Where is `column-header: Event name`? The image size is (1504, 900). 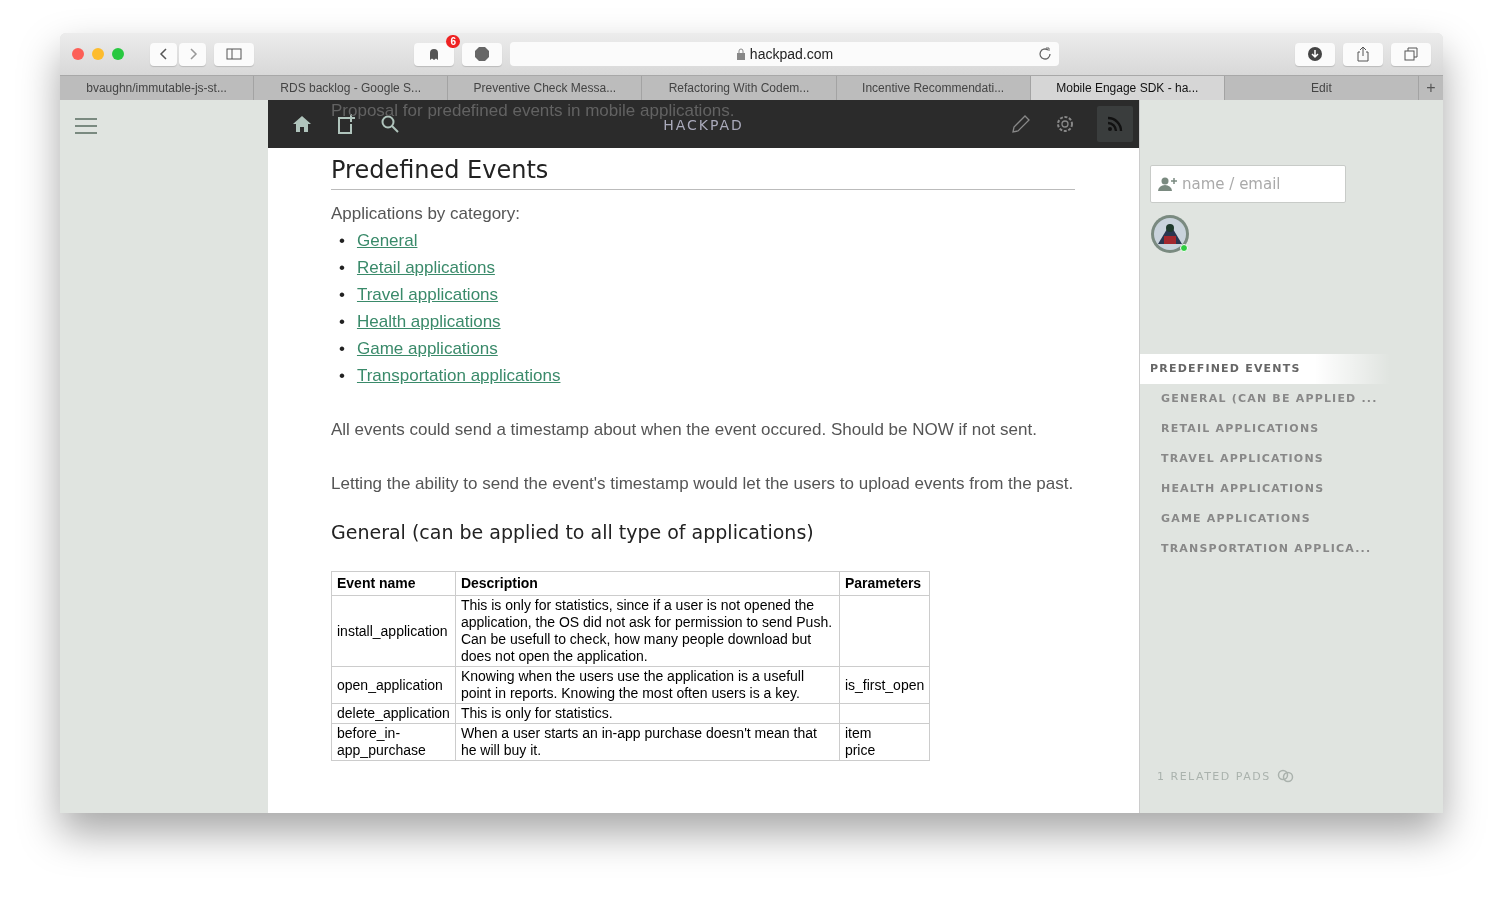
column-header: Event name is located at coordinates (393, 583).